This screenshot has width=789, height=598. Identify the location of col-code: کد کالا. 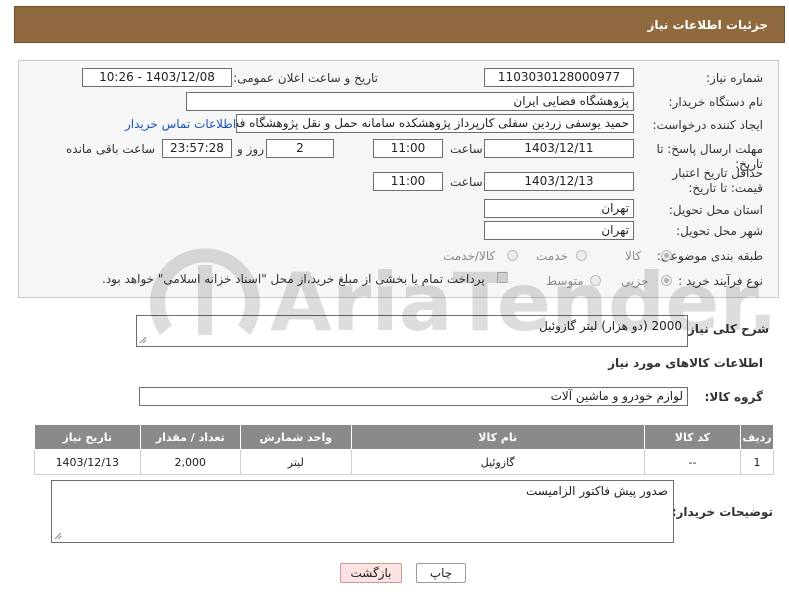
(692, 437).